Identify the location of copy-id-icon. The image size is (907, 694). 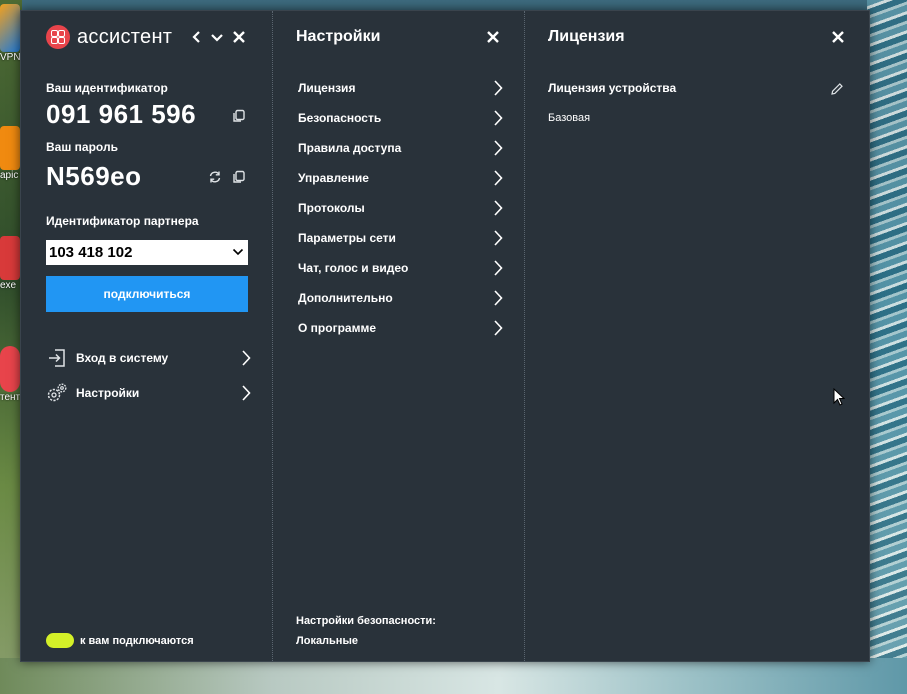
(239, 116).